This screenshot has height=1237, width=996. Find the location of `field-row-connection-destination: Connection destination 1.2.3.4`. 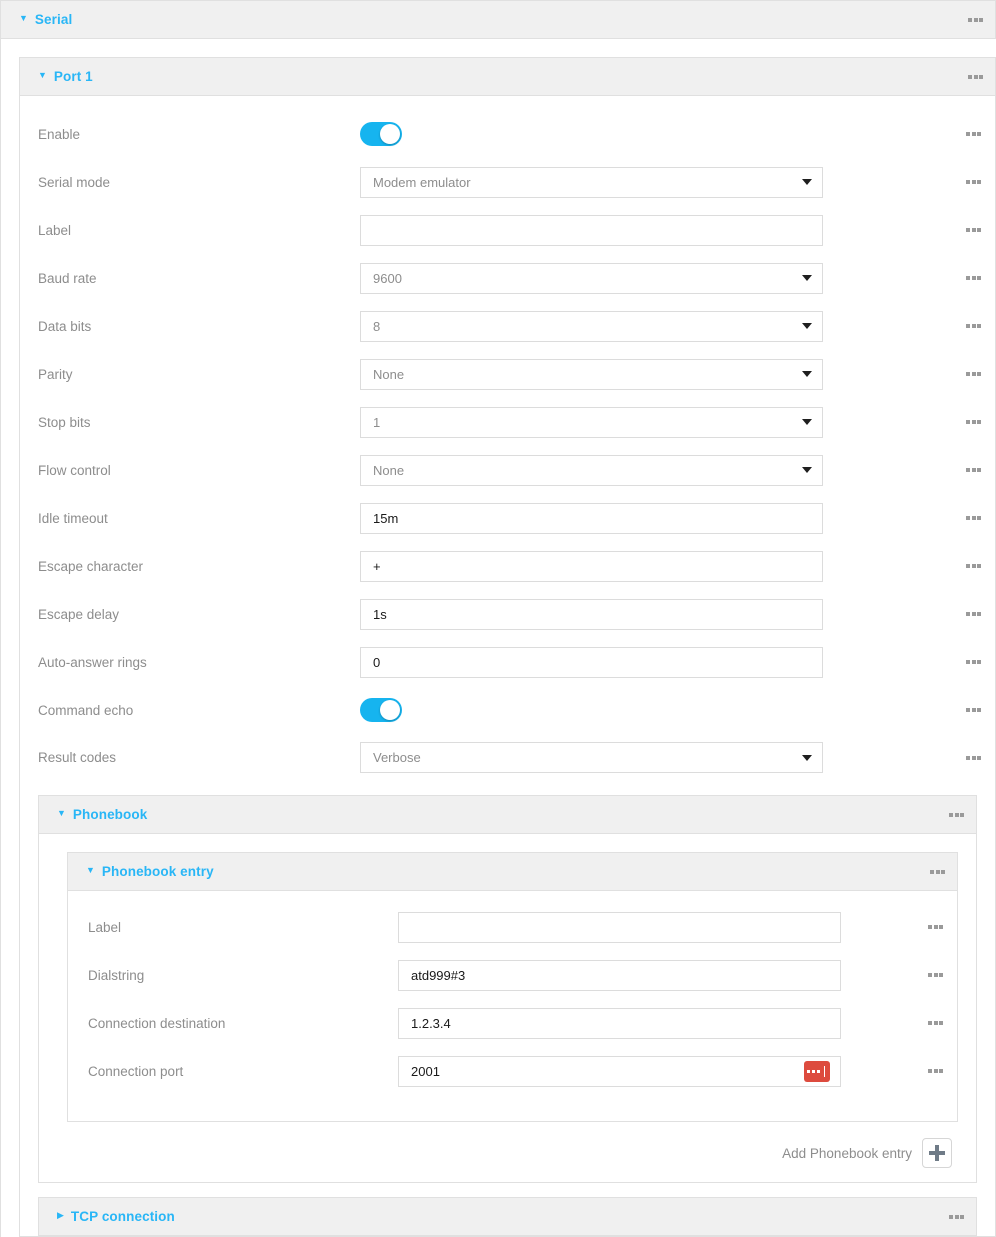

field-row-connection-destination: Connection destination 1.2.3.4 is located at coordinates (512, 1023).